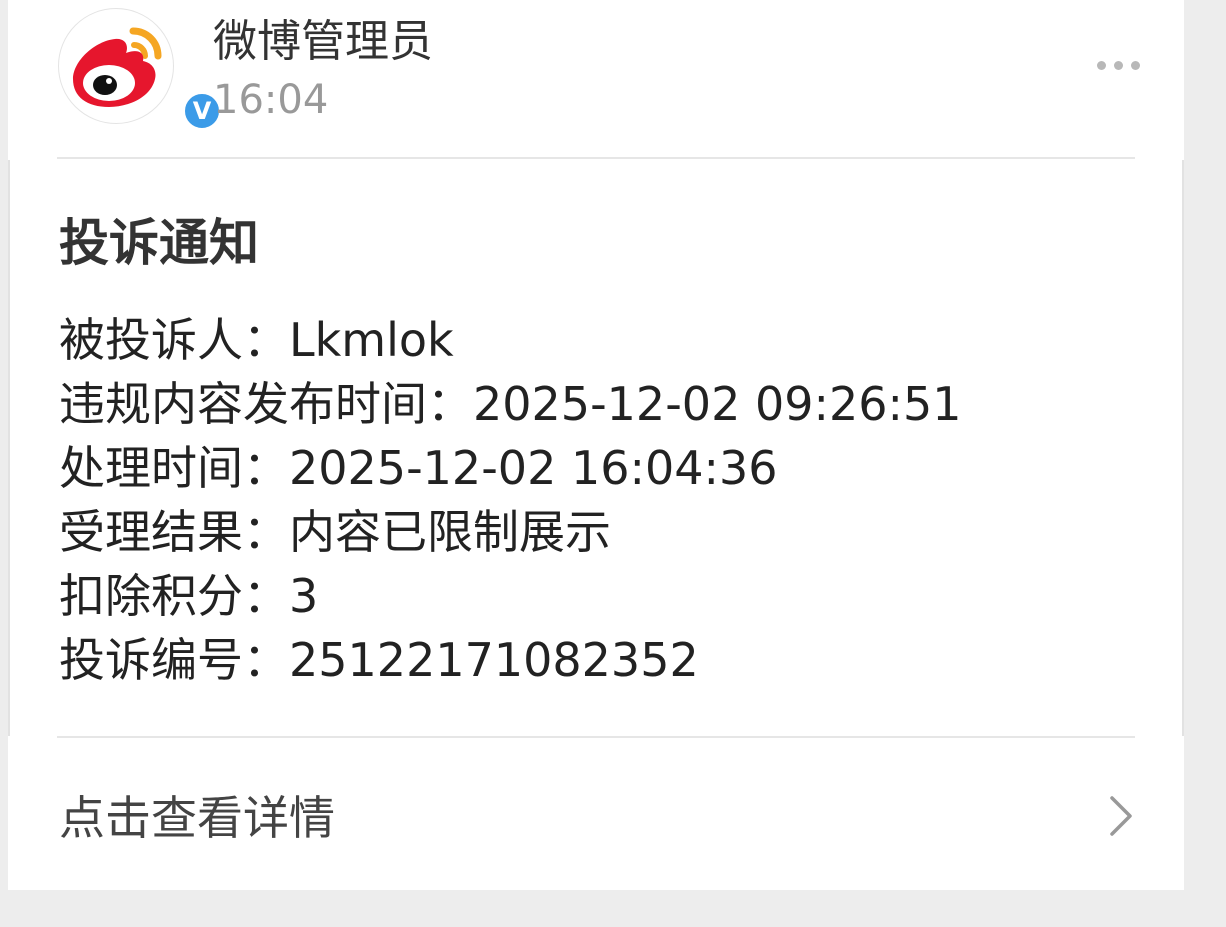 The height and width of the screenshot is (927, 1226). I want to click on field-result: 受理结果：内容已限制展示, so click(510, 532).